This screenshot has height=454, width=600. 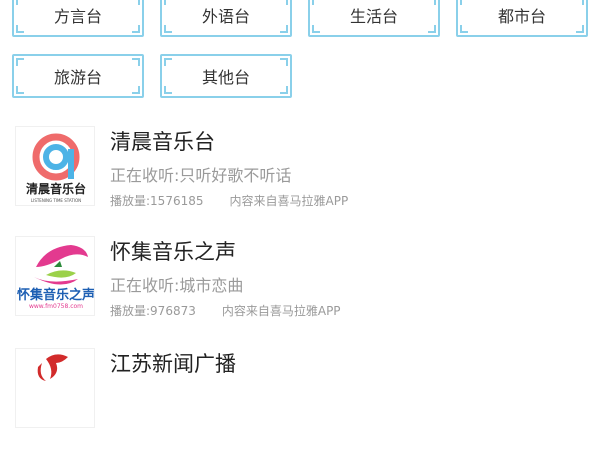 I want to click on station-name: 江苏新闻广播, so click(x=173, y=364).